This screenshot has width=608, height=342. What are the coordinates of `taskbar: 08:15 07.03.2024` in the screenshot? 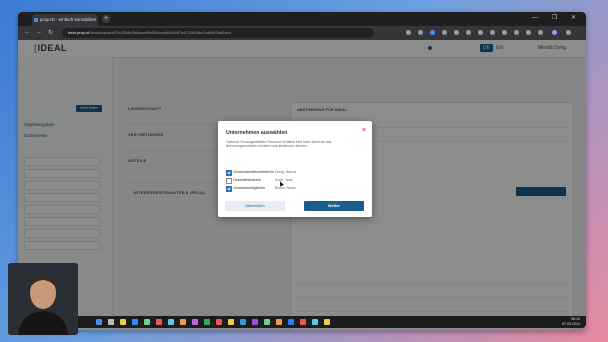 It's located at (304, 327).